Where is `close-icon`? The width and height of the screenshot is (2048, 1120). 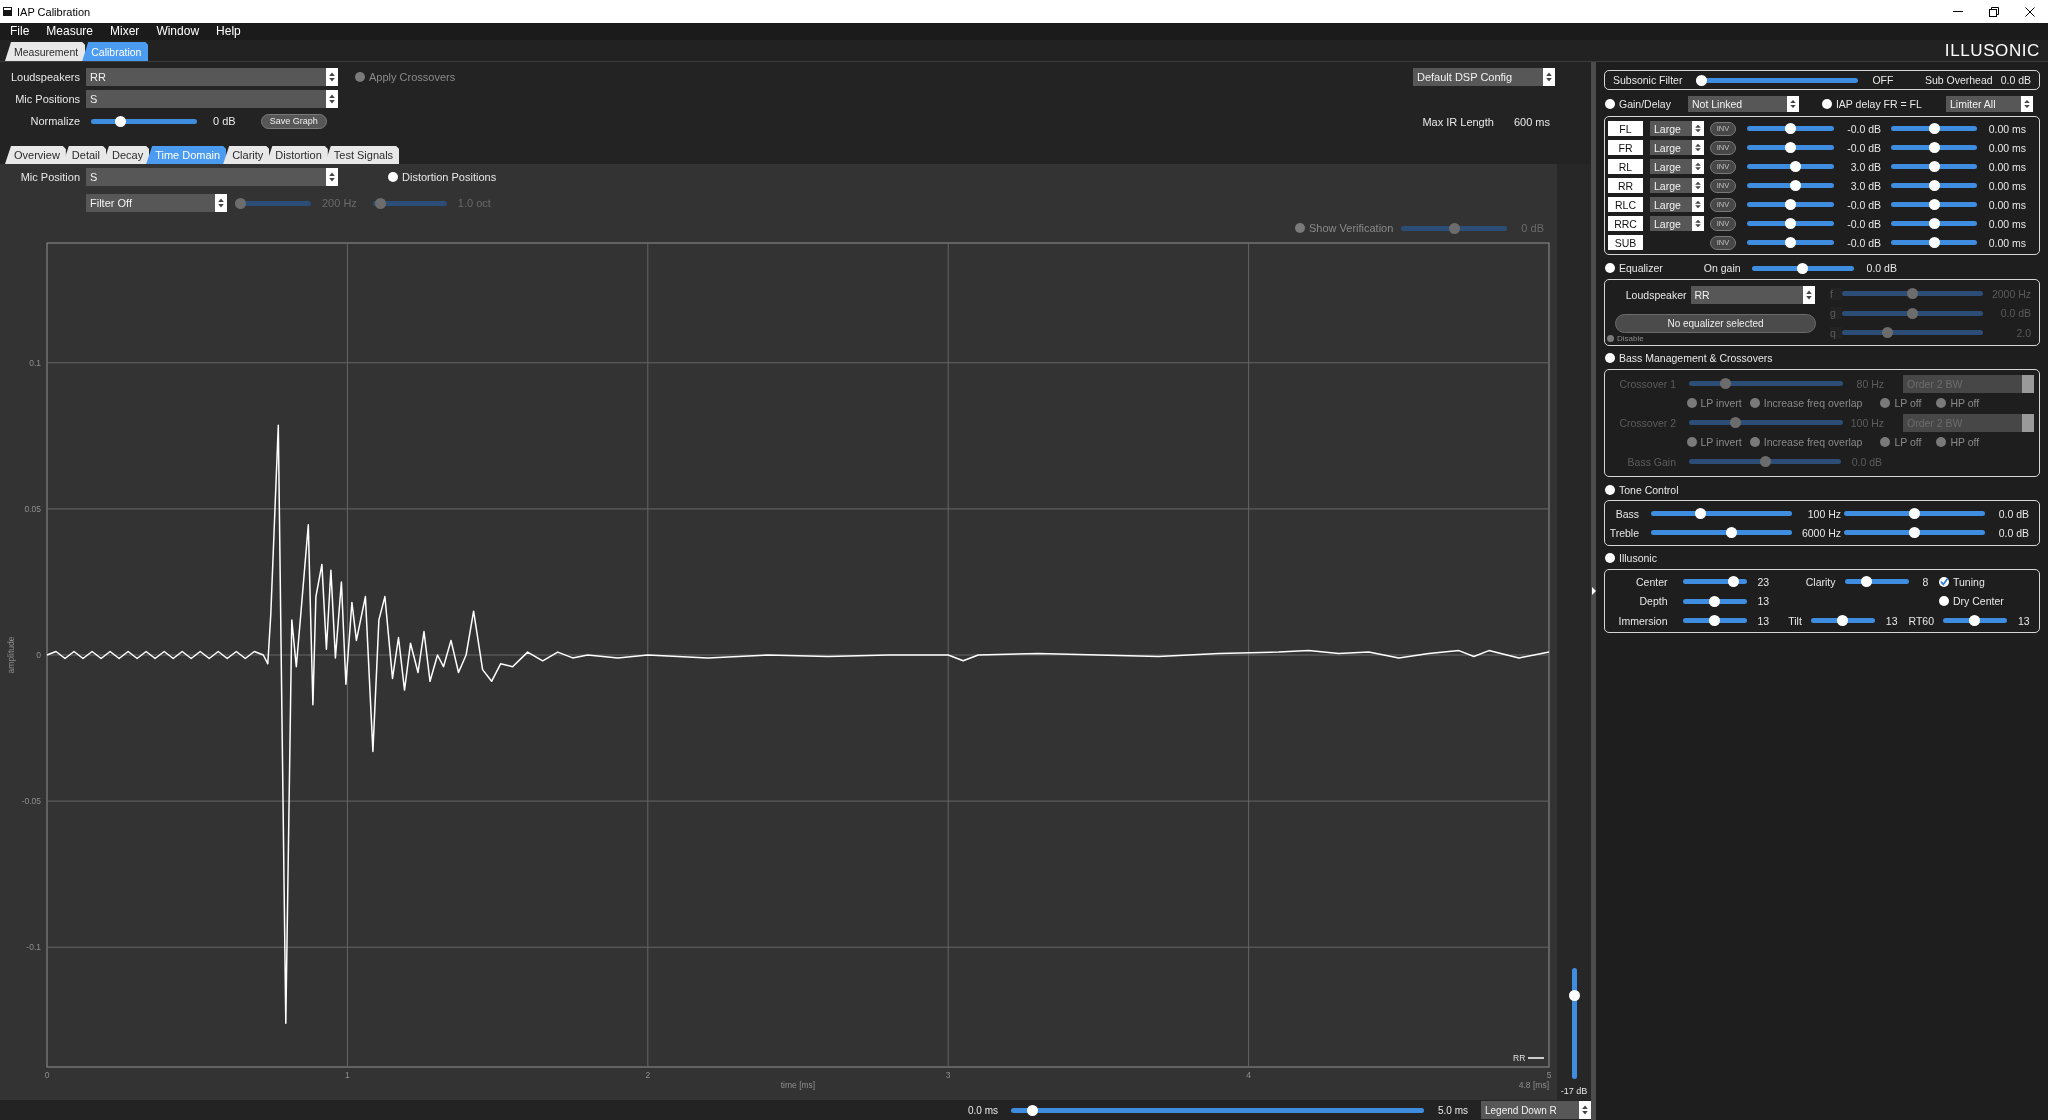
close-icon is located at coordinates (2030, 11).